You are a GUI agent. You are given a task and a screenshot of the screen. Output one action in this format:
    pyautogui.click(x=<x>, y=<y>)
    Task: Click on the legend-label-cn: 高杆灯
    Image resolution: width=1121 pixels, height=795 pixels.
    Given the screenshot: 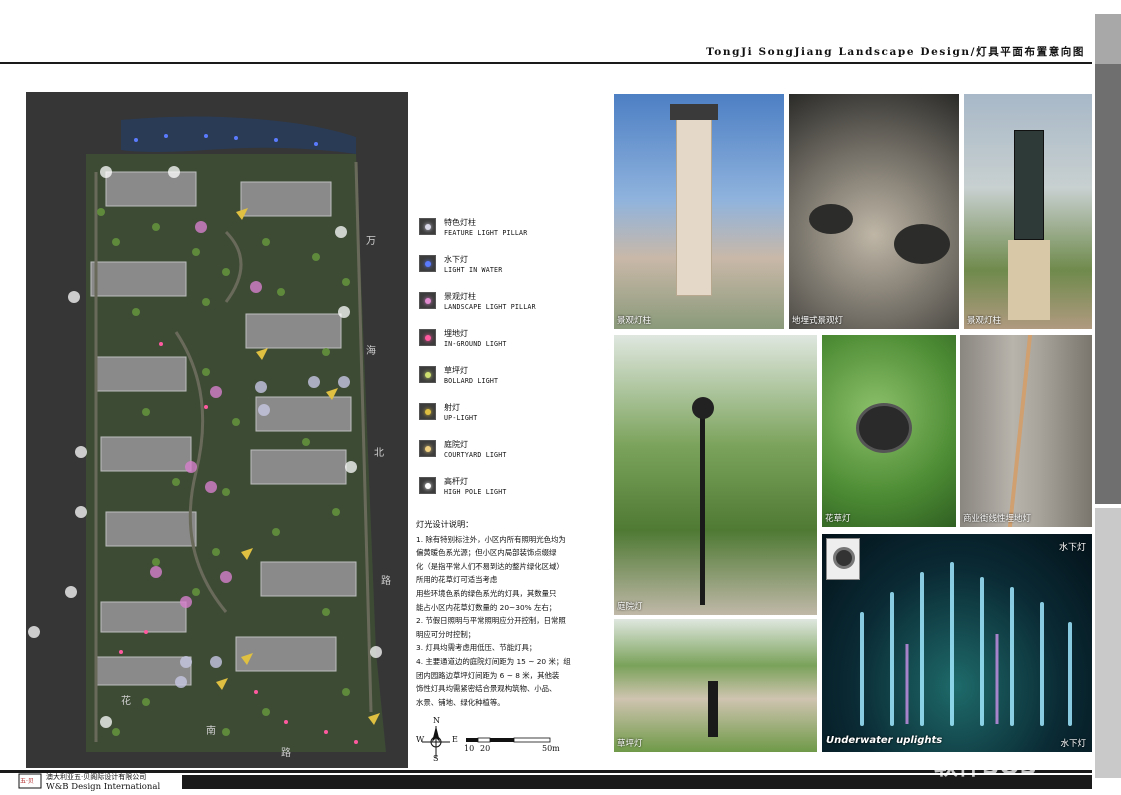 What is the action you would take?
    pyautogui.click(x=456, y=481)
    